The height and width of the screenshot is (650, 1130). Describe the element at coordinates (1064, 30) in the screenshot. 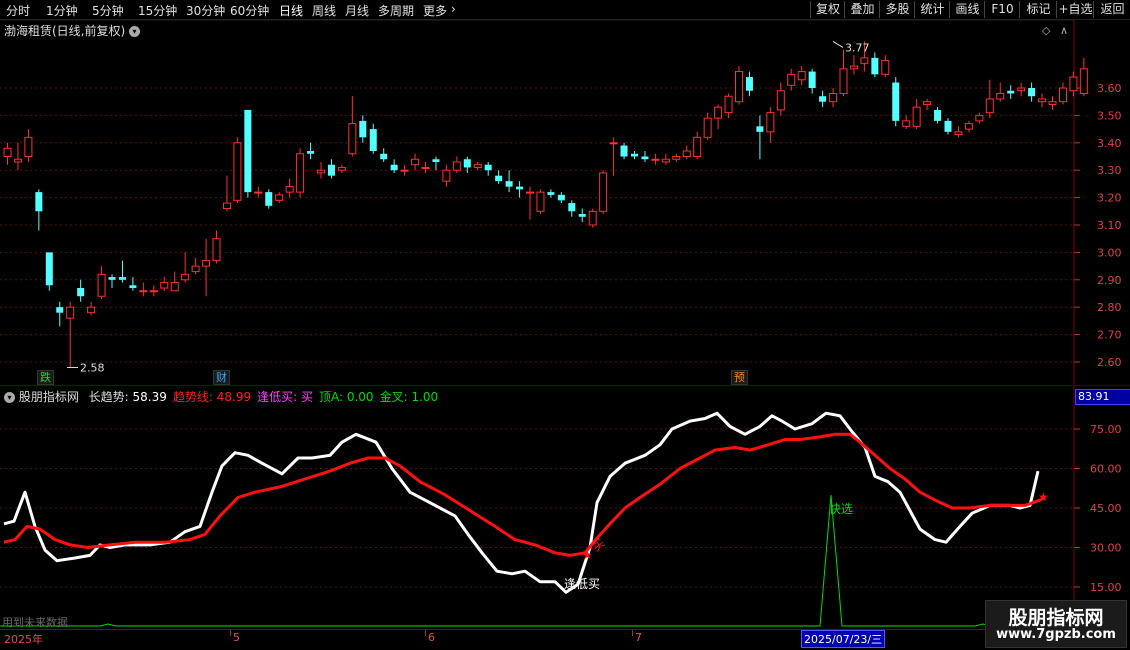

I see `collapse-icon: ∧` at that location.